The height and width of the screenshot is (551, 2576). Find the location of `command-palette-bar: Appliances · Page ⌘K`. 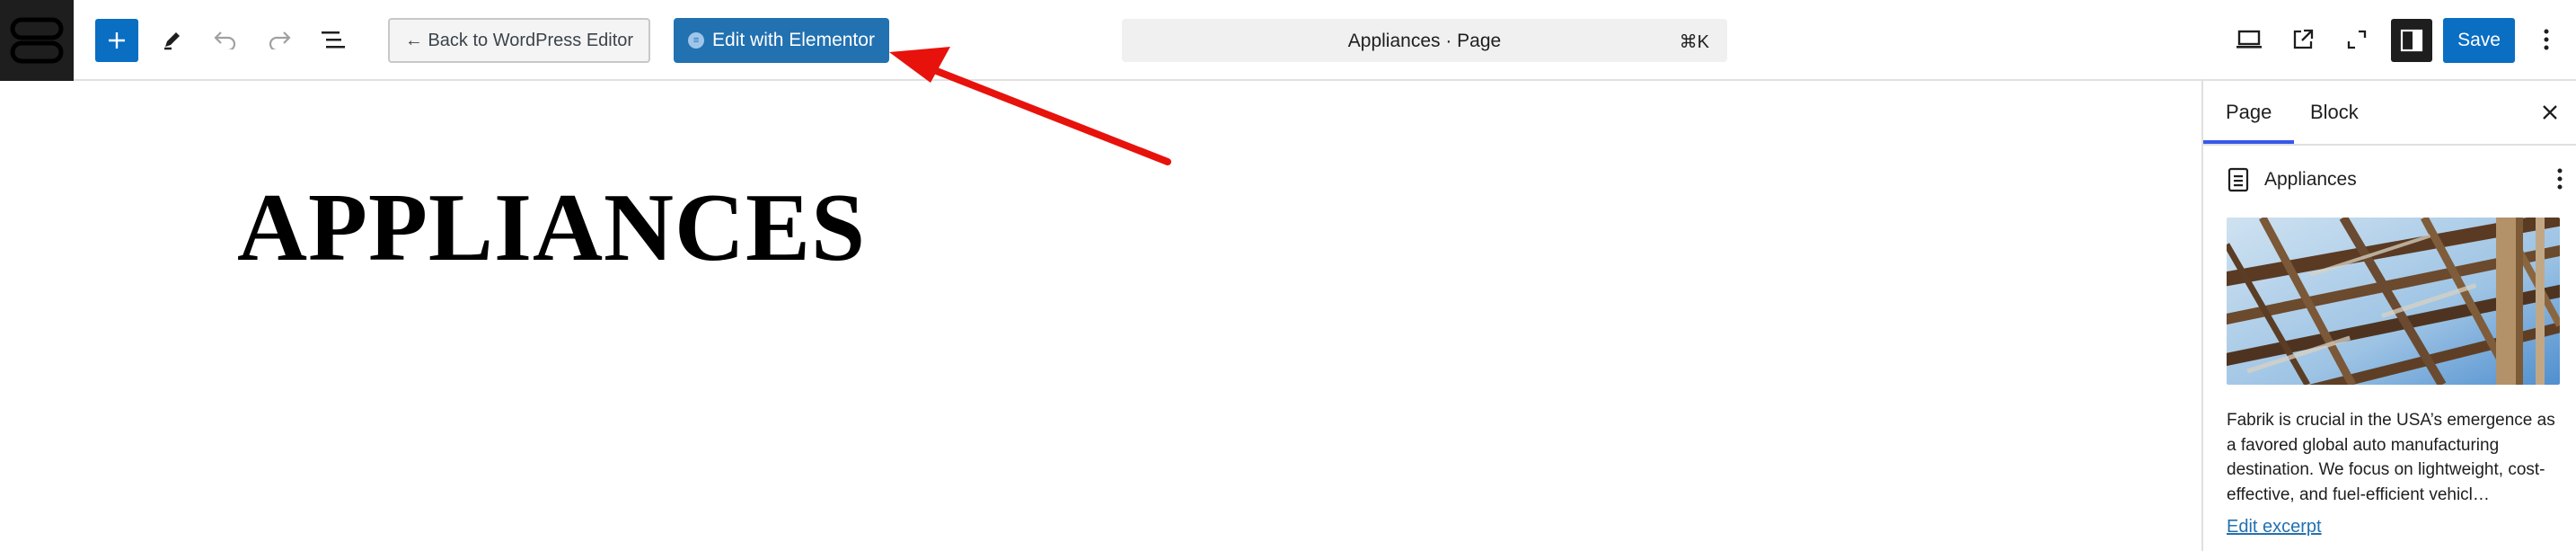

command-palette-bar: Appliances · Page ⌘K is located at coordinates (1424, 40).